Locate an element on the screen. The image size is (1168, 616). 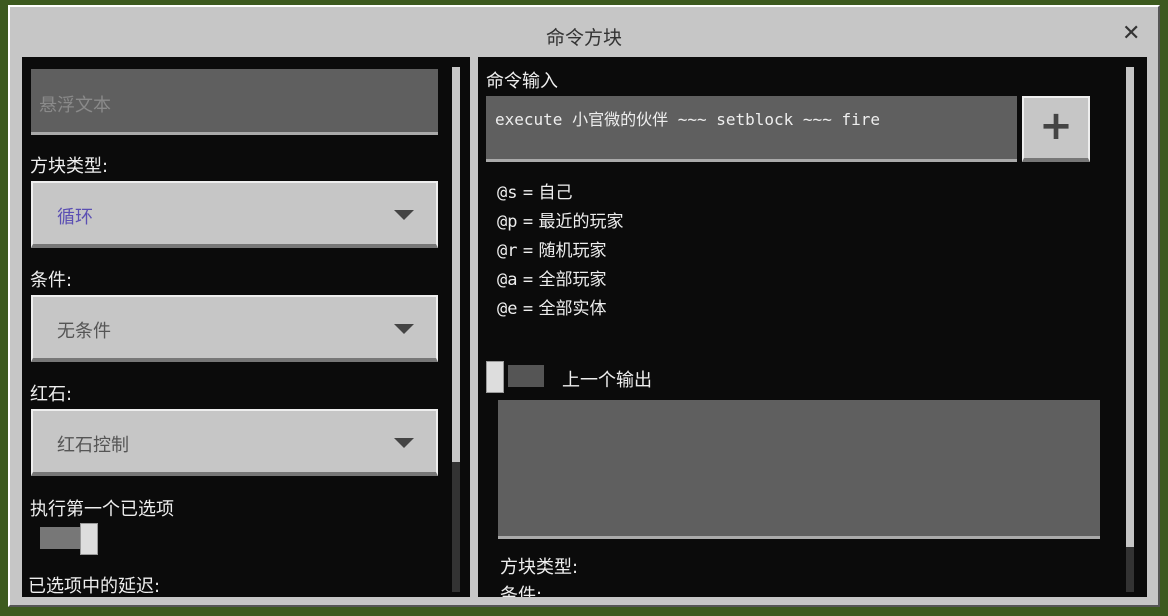
execute-first-toggle is located at coordinates (69, 539).